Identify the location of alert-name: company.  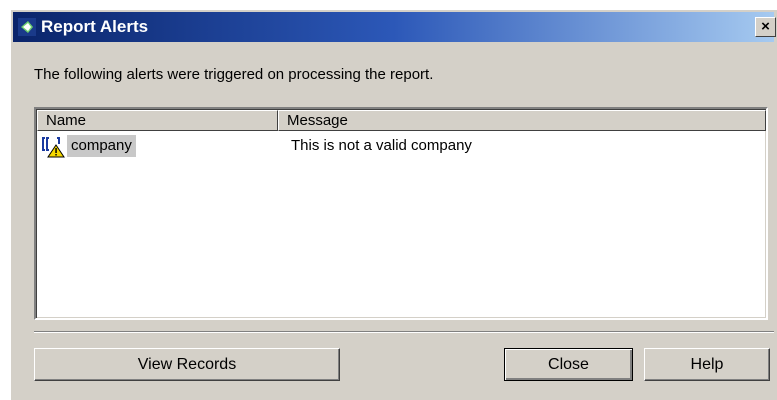
(101, 146).